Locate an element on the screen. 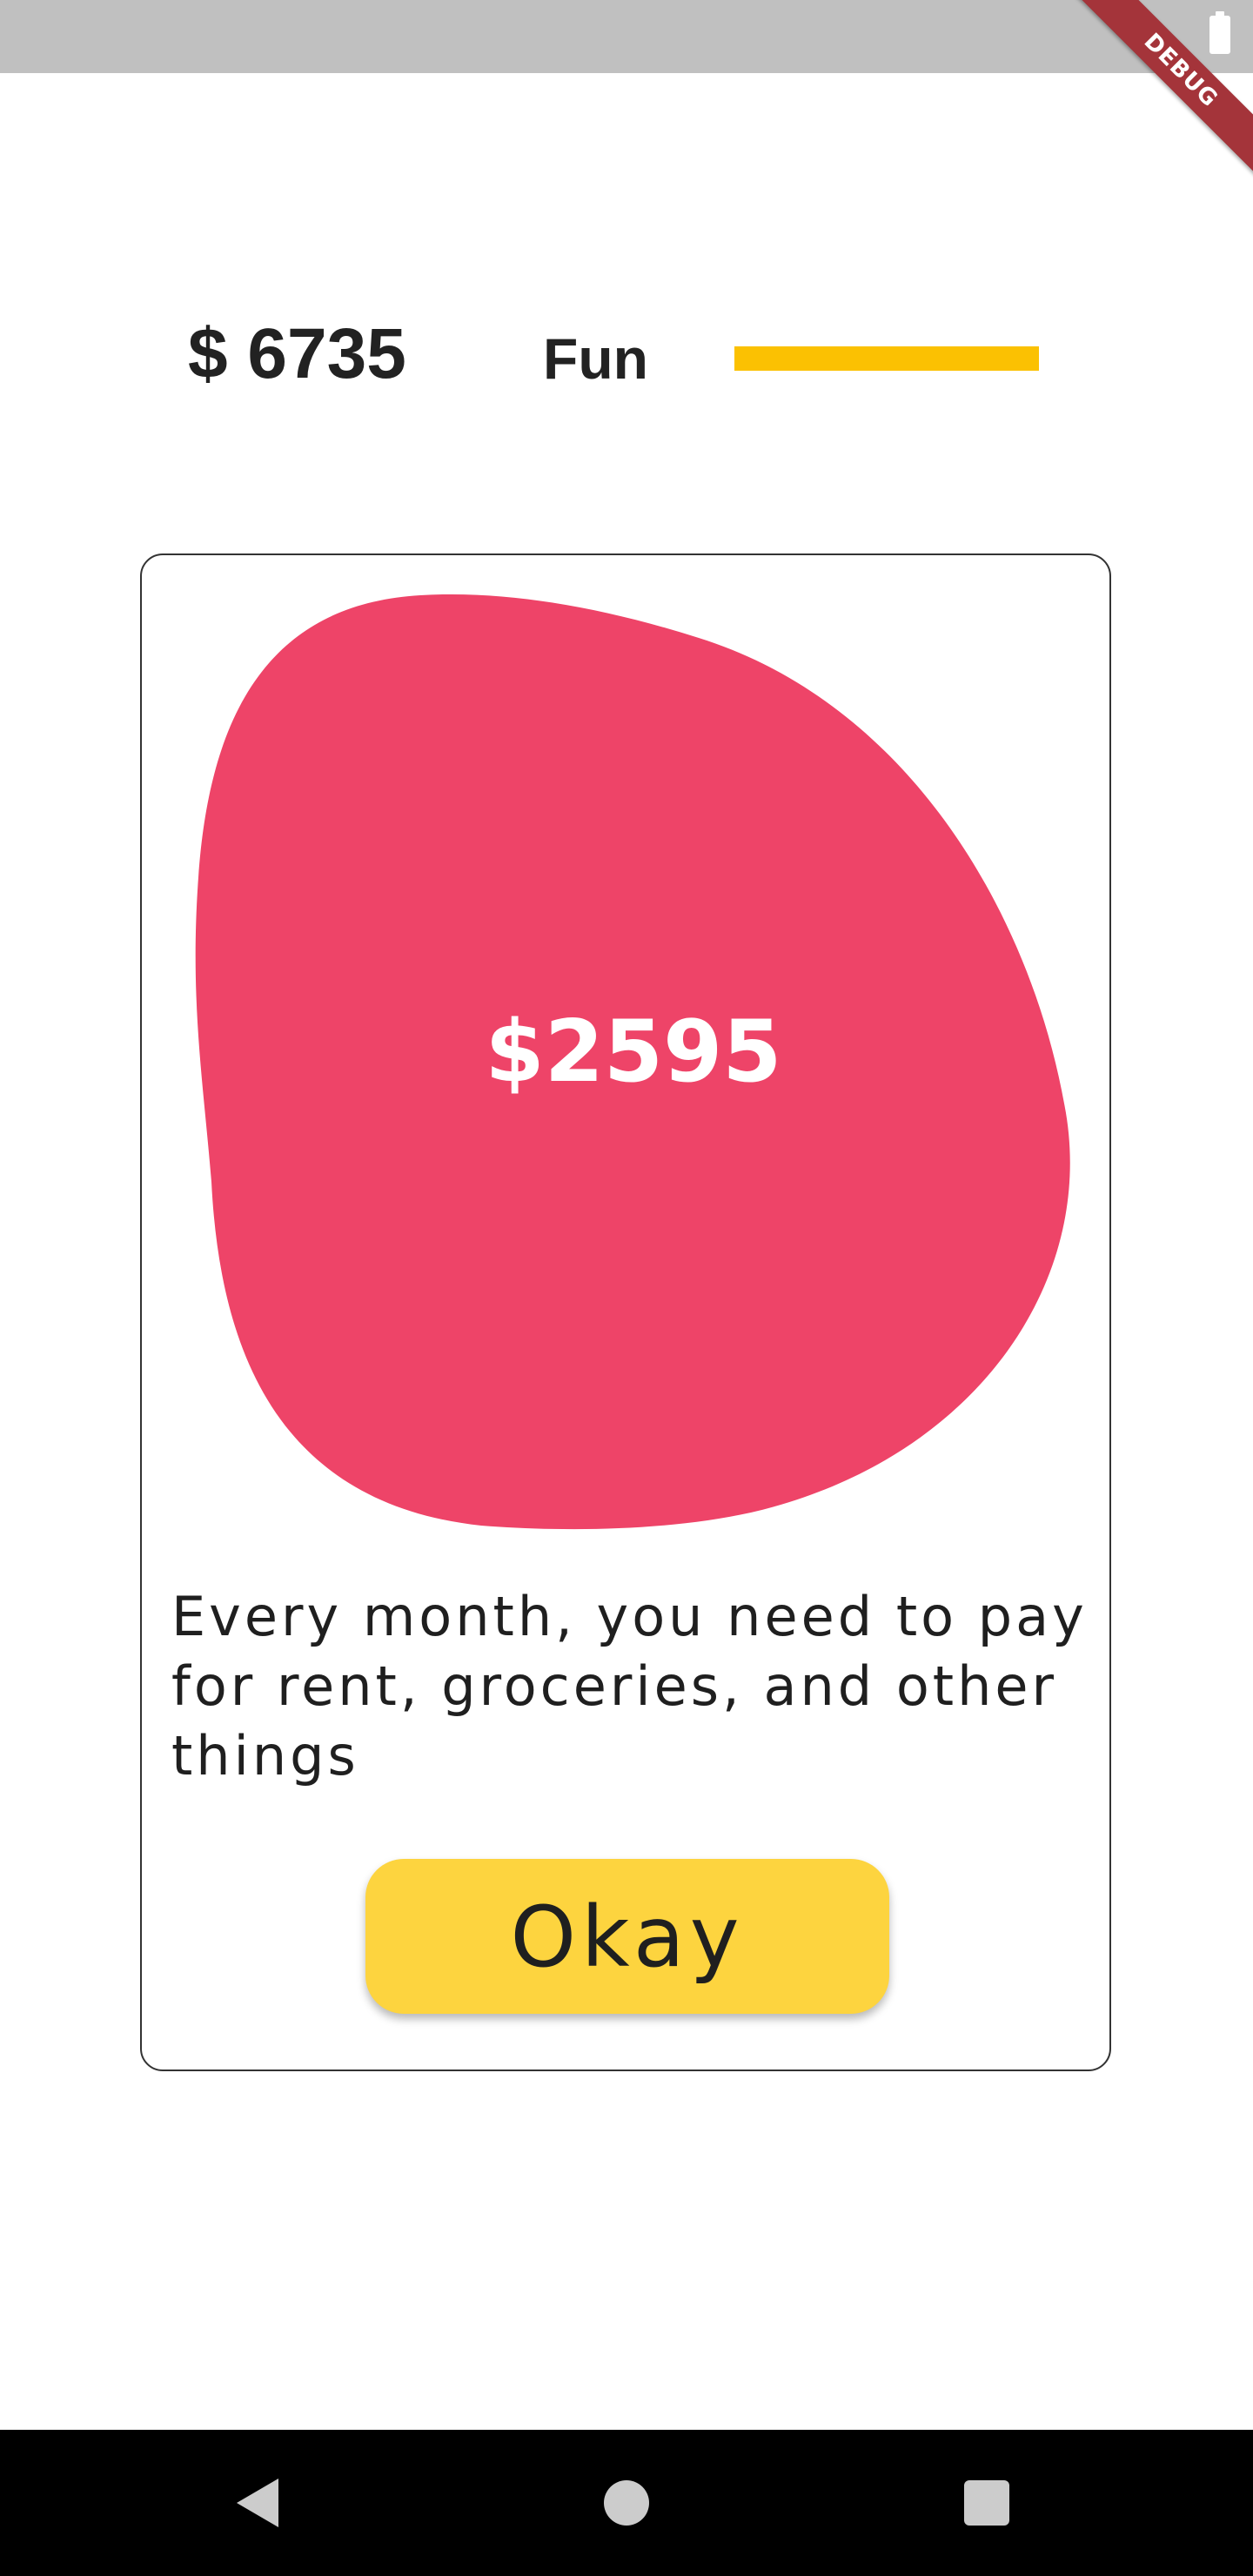 The height and width of the screenshot is (2576, 1253). expense-amount: $2595 is located at coordinates (633, 1052).